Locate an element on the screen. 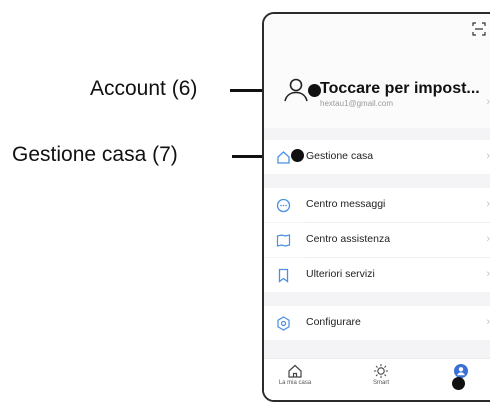  menu-label: Gestione casa is located at coordinates (340, 156).